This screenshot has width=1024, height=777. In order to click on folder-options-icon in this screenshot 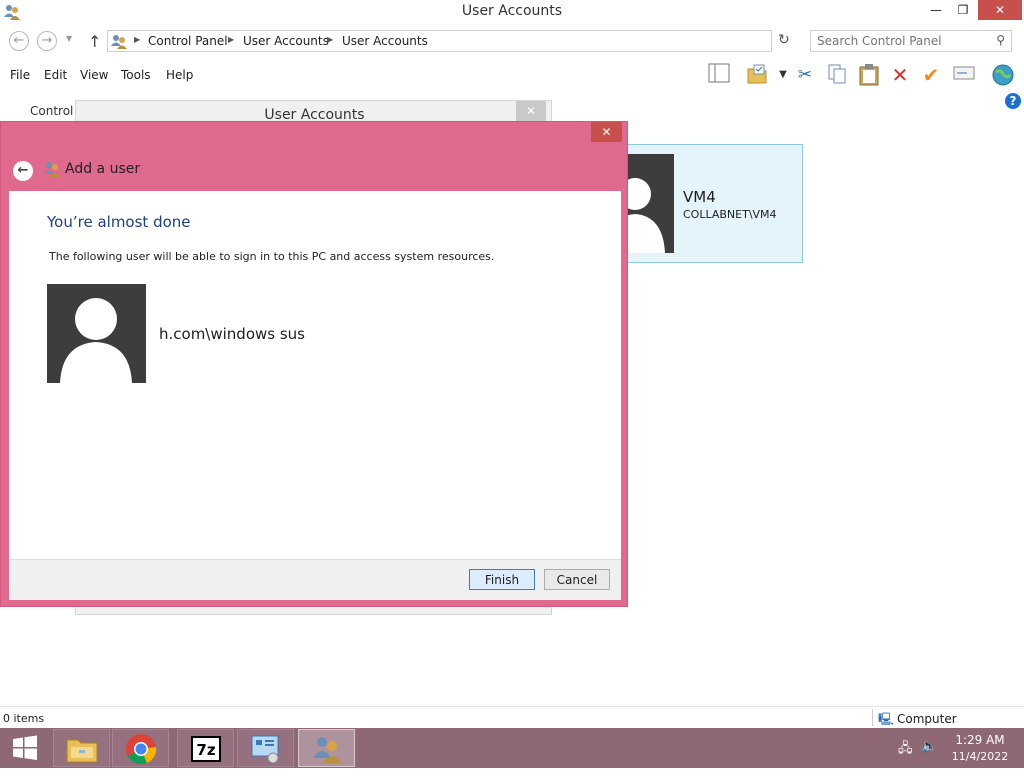, I will do `click(757, 76)`.